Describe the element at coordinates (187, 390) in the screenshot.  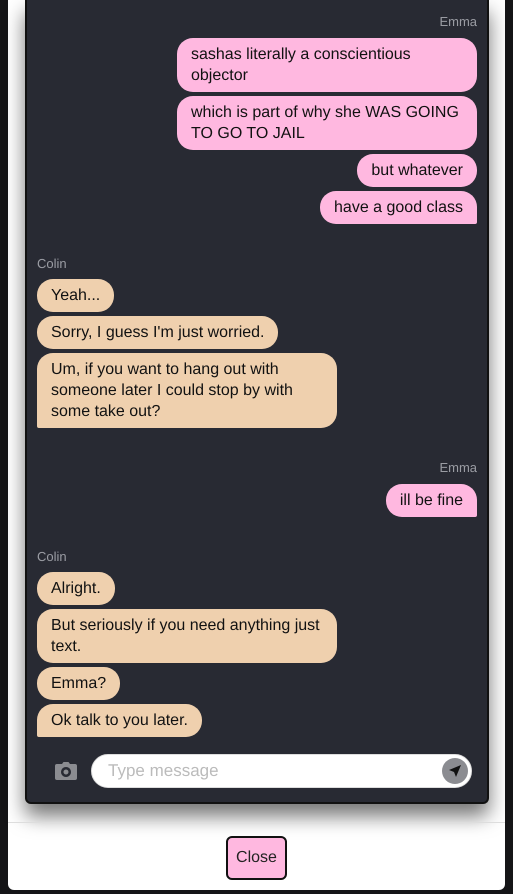
I see `message-bubble: Um, if you want to hang out with someone later I could stop by with some take out?` at that location.